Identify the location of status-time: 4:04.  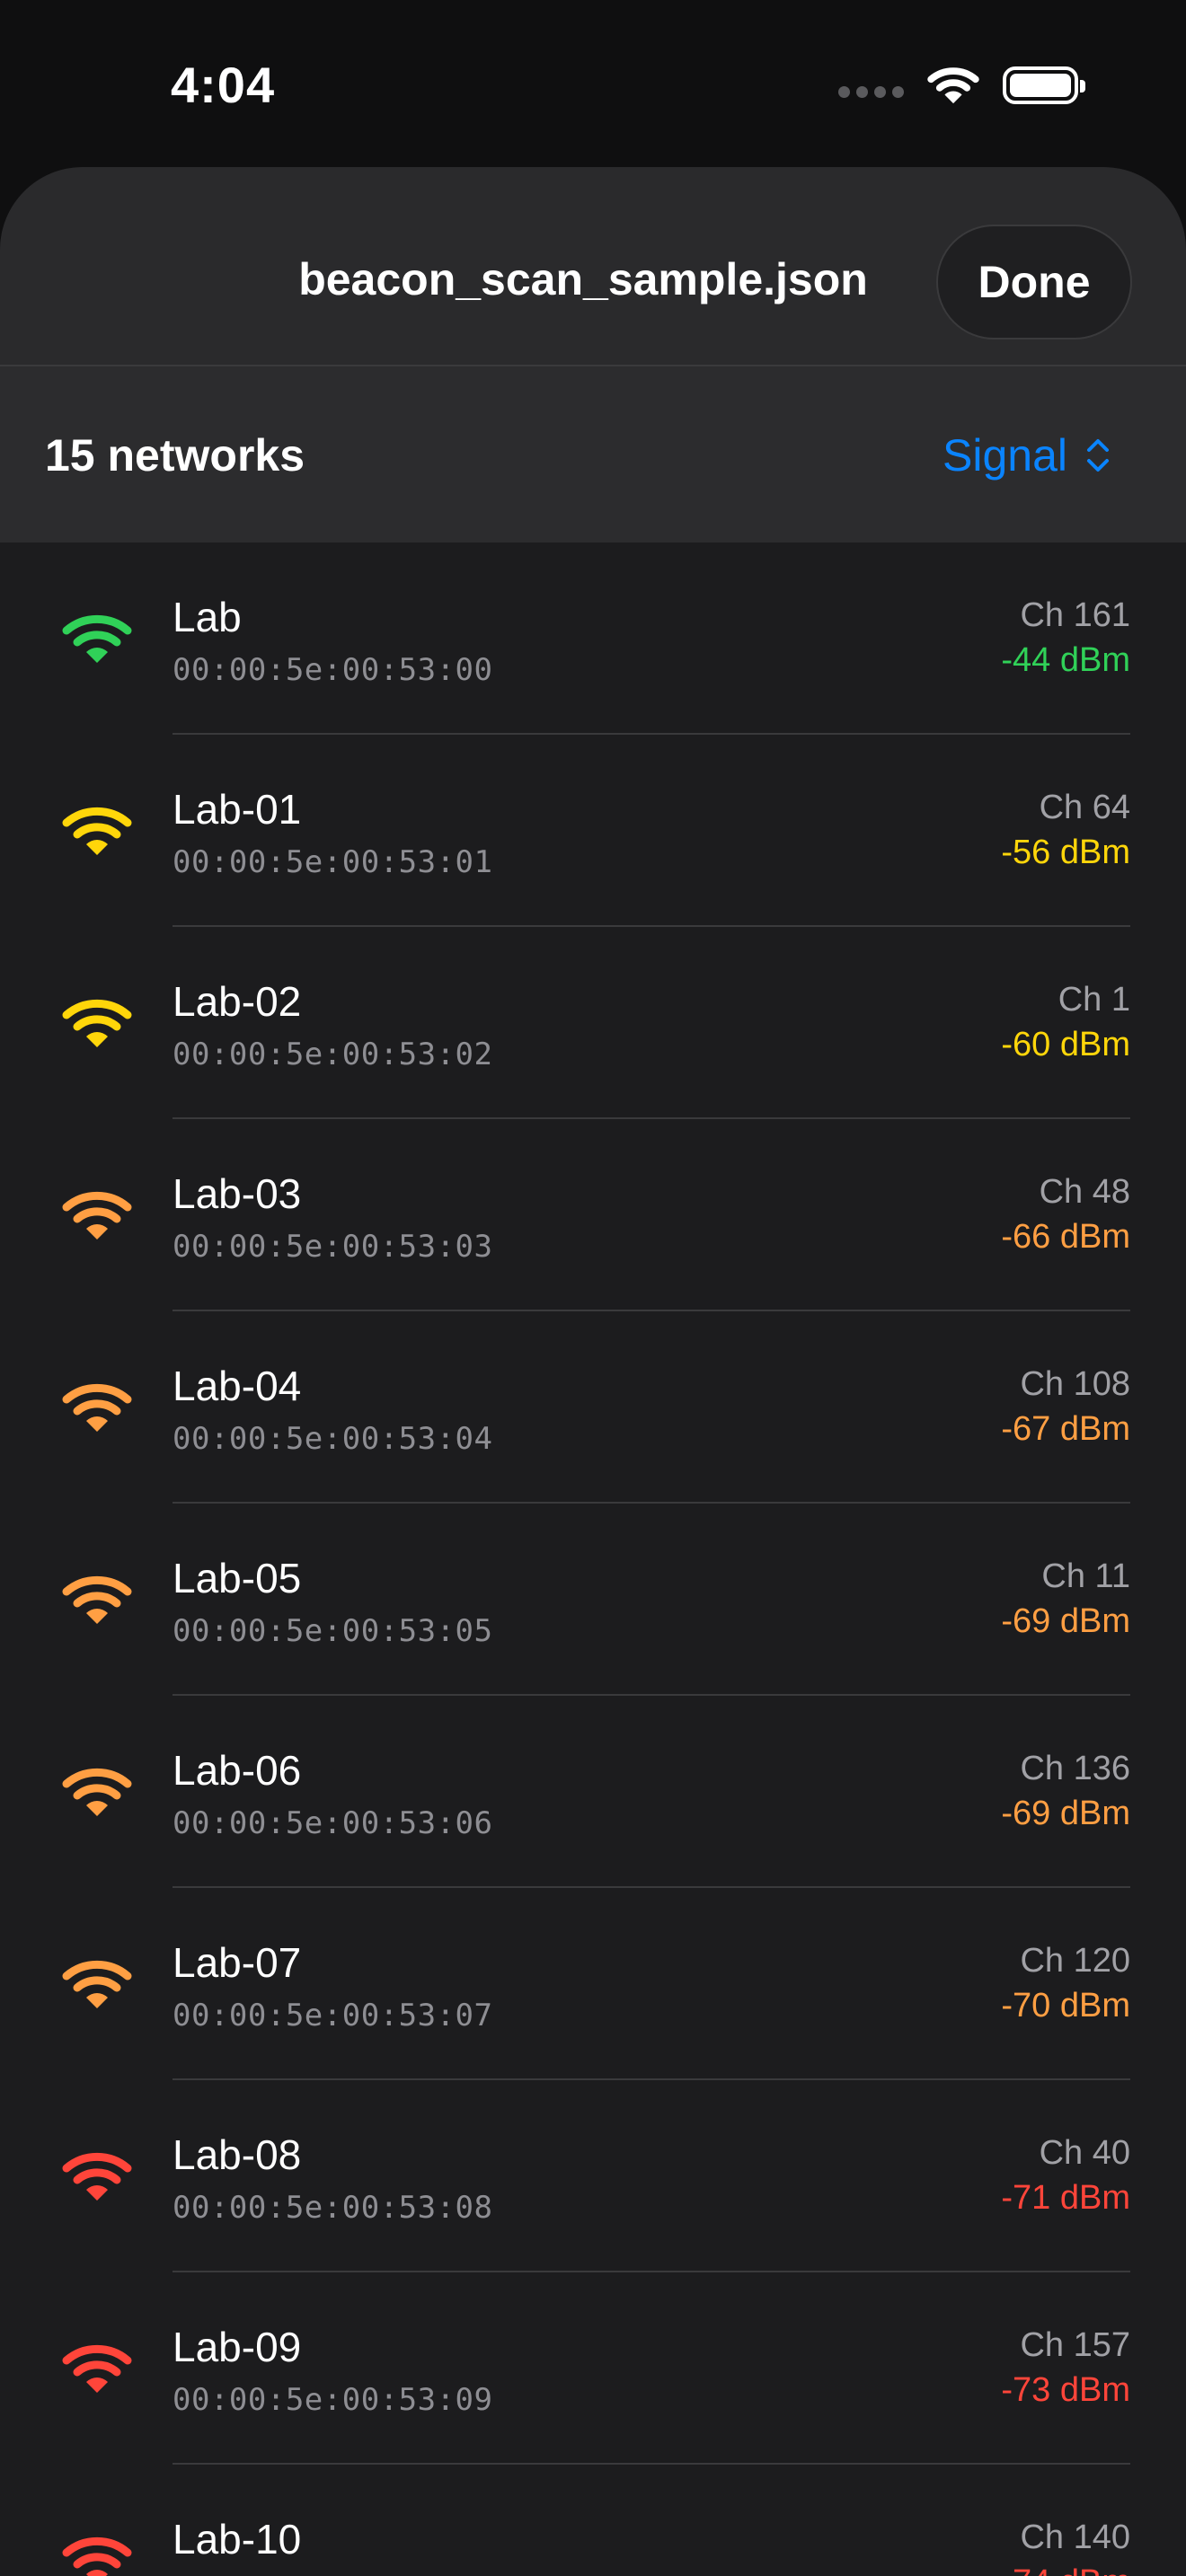
(223, 85).